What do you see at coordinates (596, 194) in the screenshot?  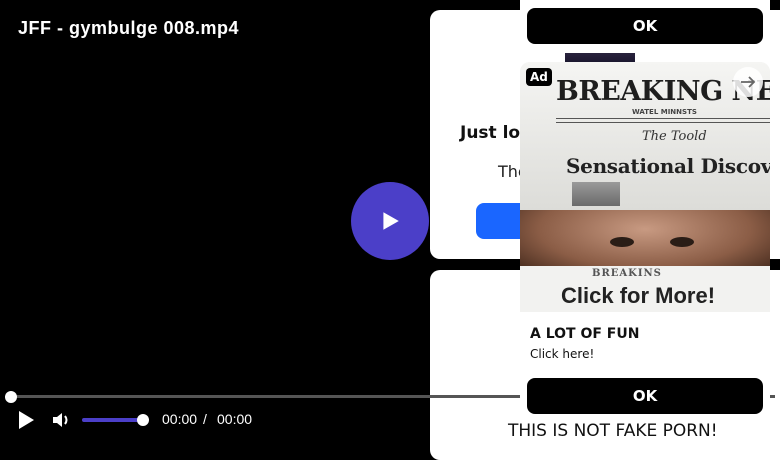 I see `news-photo` at bounding box center [596, 194].